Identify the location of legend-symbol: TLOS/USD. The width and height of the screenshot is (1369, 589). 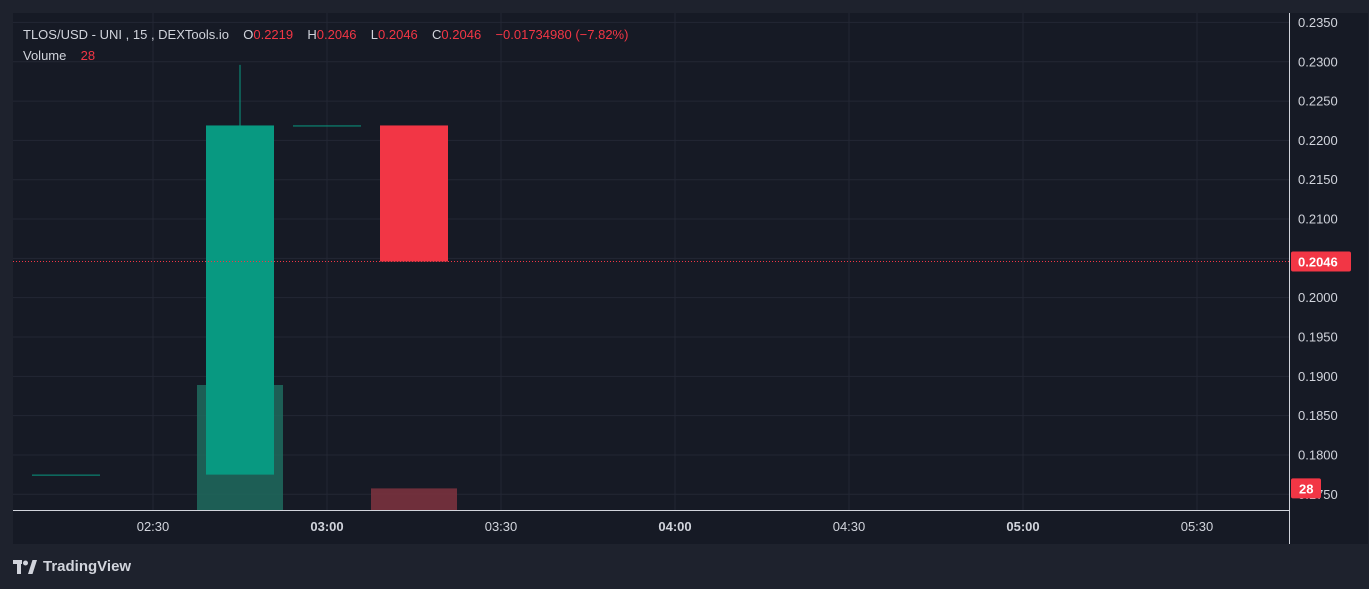
(55, 34).